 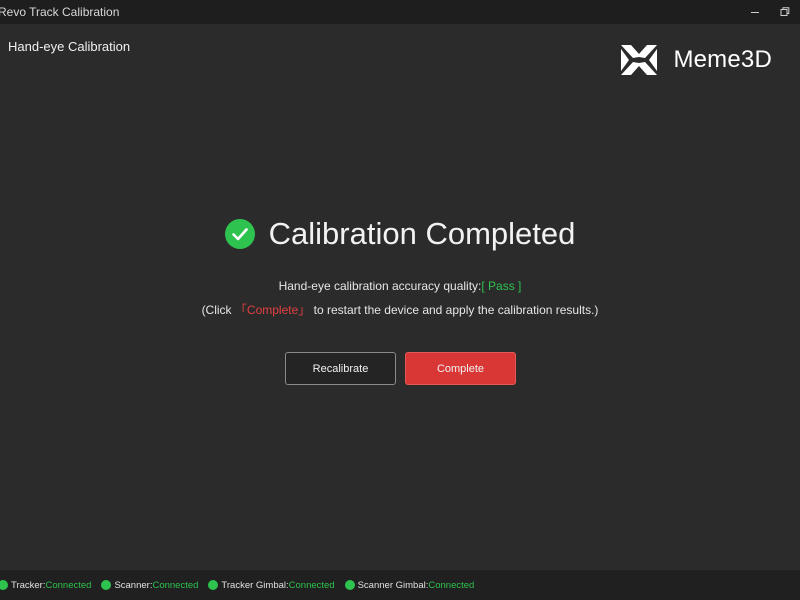 I want to click on minimize-icon, so click(x=755, y=12).